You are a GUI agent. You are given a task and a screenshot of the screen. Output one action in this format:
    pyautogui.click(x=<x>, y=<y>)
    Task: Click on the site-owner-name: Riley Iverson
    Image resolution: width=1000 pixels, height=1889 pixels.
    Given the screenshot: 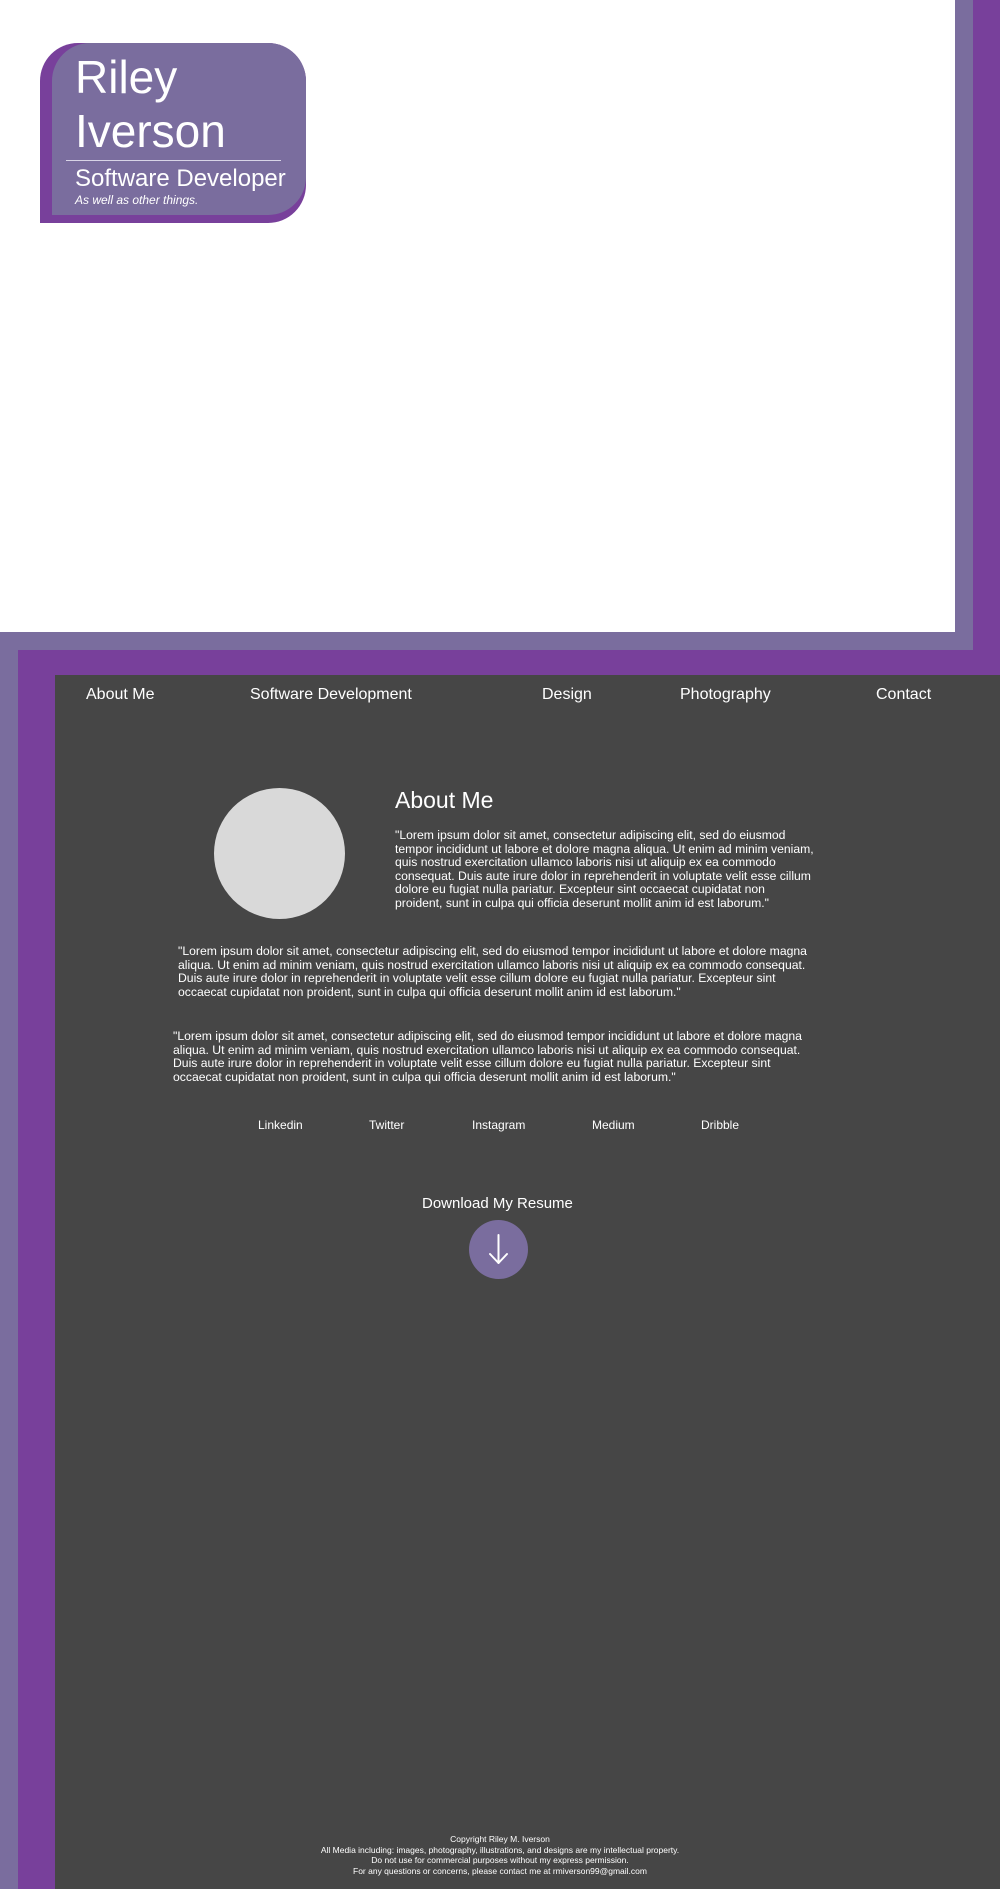 What is the action you would take?
    pyautogui.click(x=150, y=104)
    